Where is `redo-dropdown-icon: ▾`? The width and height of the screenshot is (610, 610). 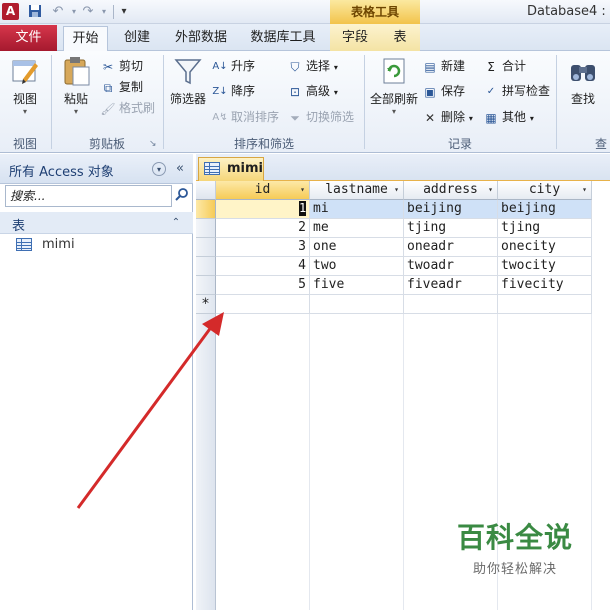
redo-dropdown-icon: ▾ is located at coordinates (104, 12).